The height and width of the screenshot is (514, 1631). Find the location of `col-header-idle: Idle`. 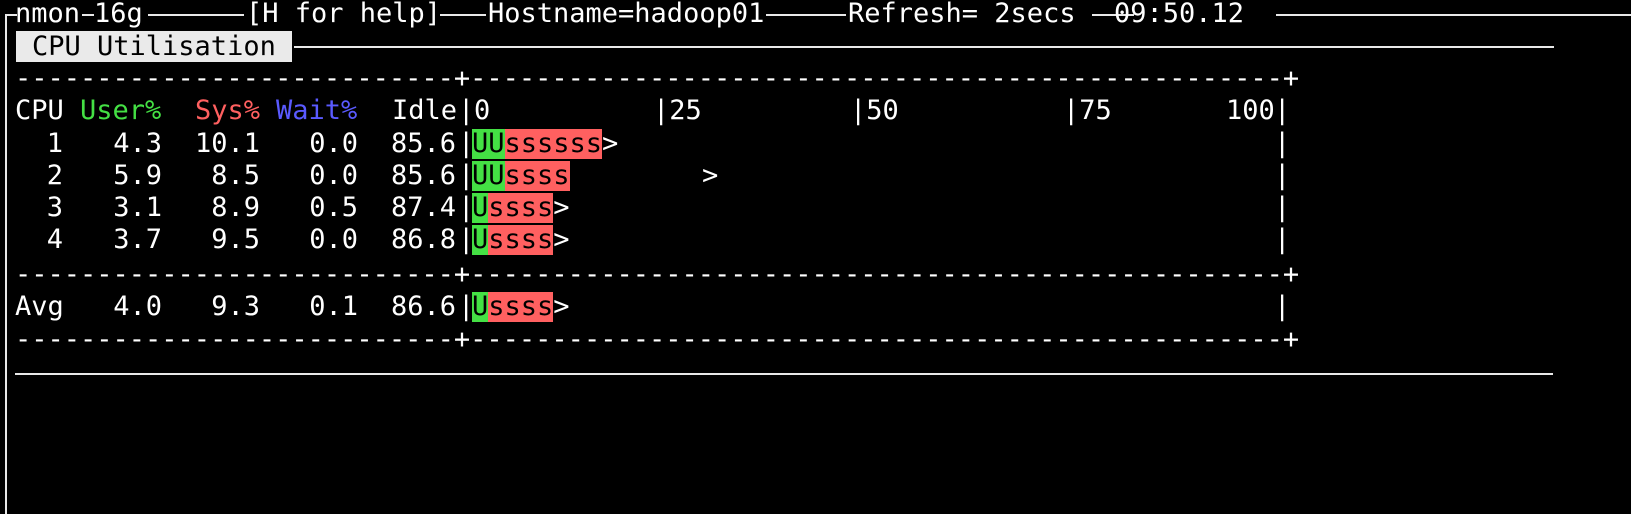

col-header-idle: Idle is located at coordinates (425, 110).